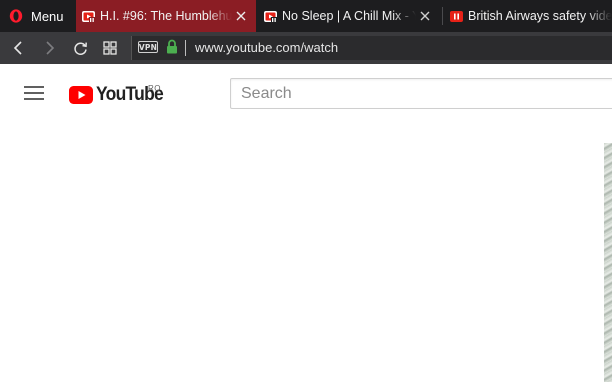 The height and width of the screenshot is (382, 612). I want to click on menu-label: Menu, so click(47, 16).